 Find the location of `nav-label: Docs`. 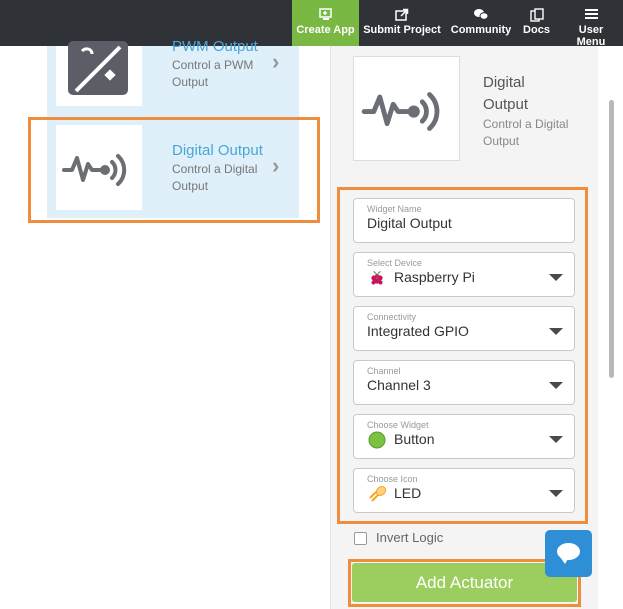

nav-label: Docs is located at coordinates (536, 30).